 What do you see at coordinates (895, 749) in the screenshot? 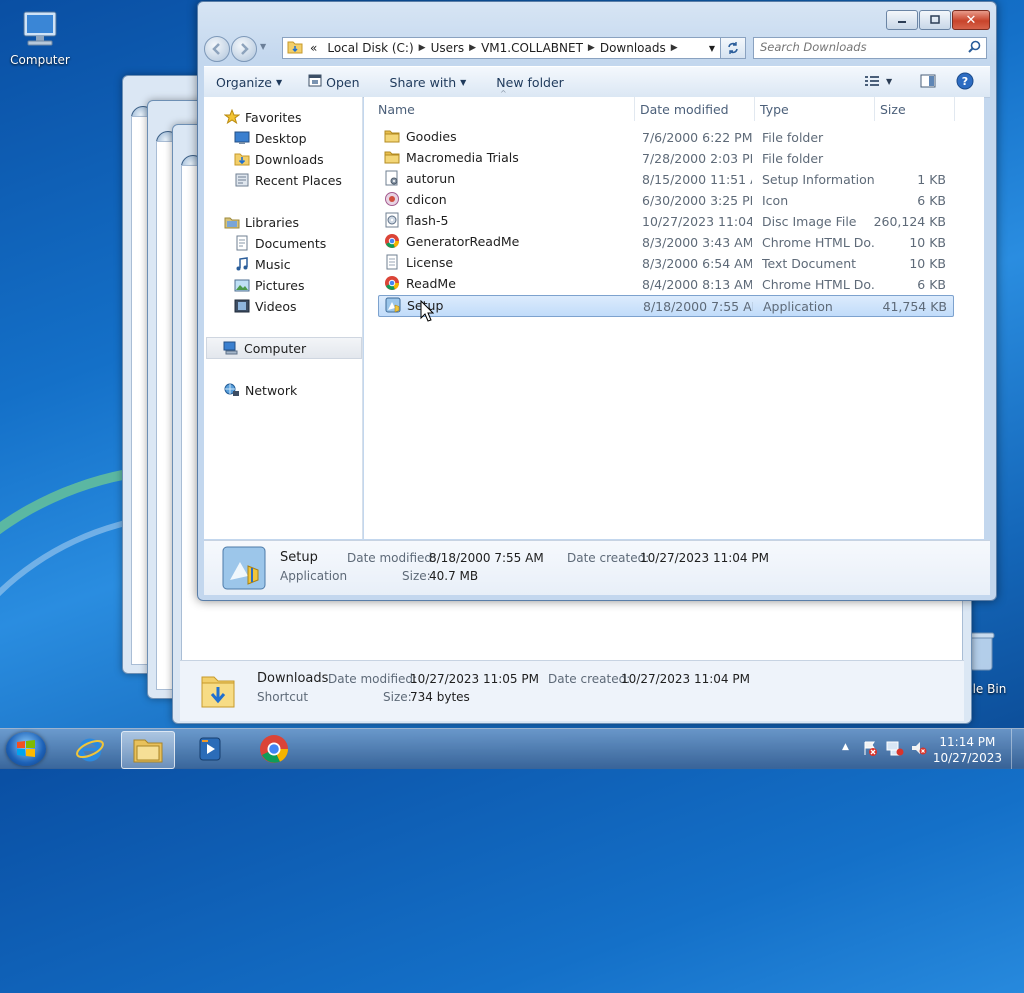
I see `network-status-icon` at bounding box center [895, 749].